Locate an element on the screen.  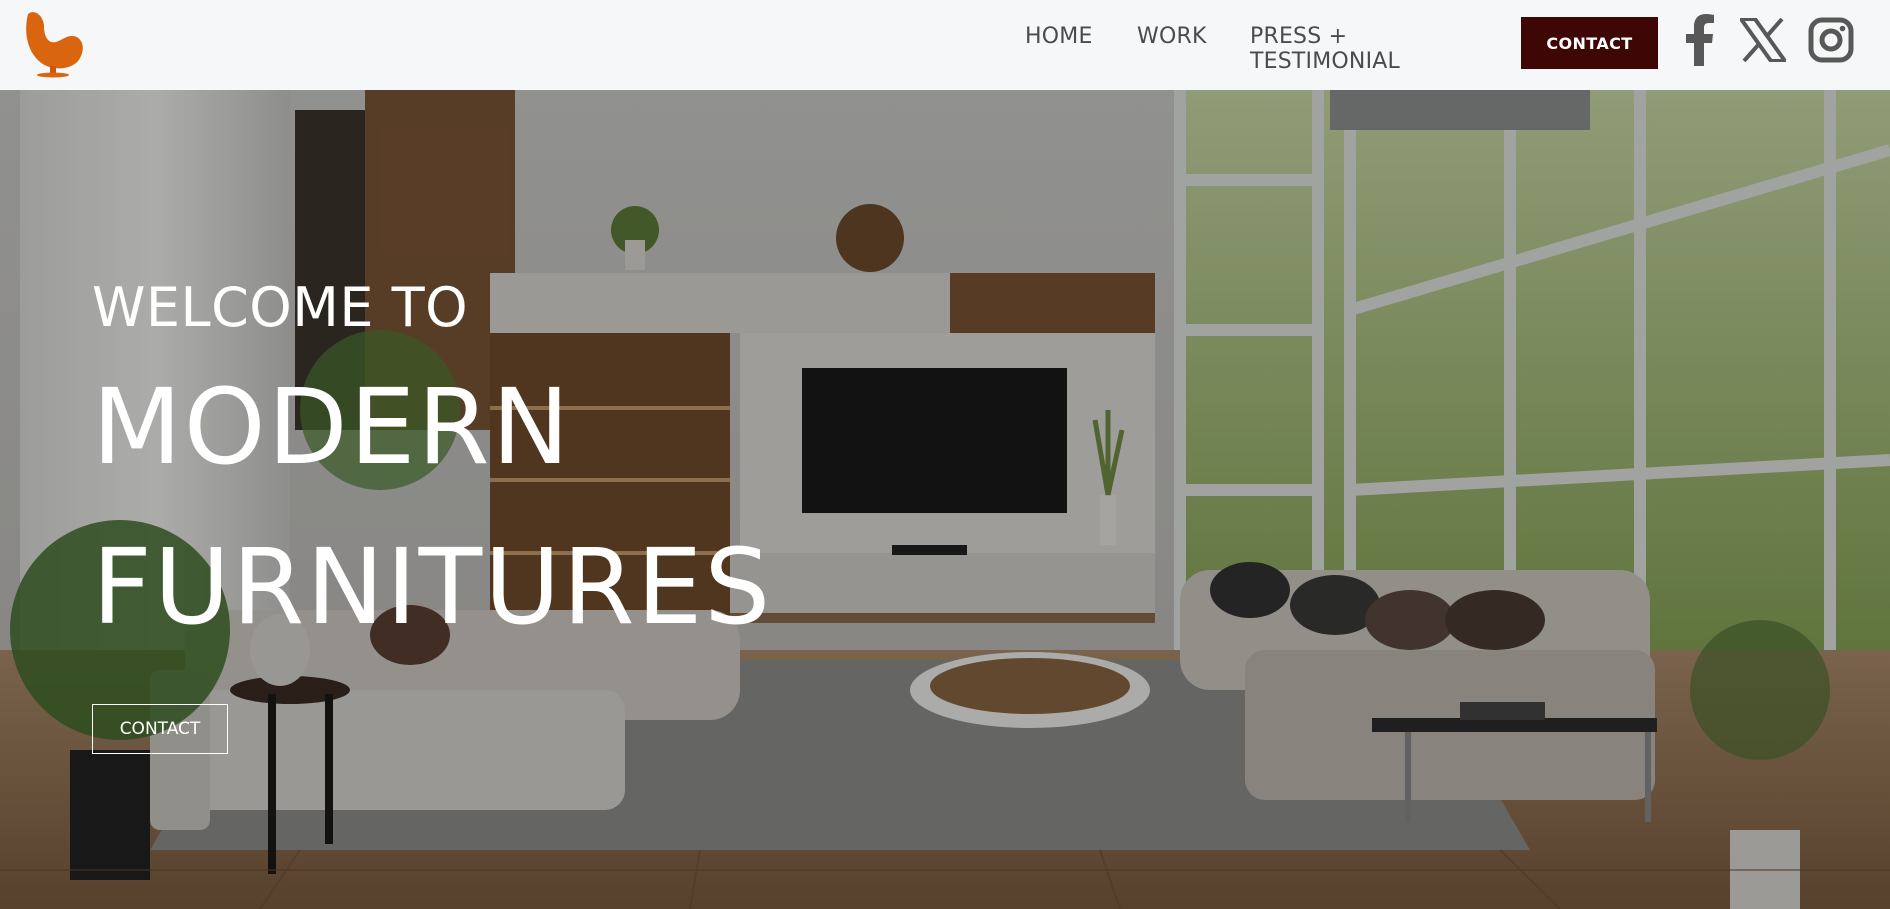
nav-home-link: HOME is located at coordinates (1059, 36).